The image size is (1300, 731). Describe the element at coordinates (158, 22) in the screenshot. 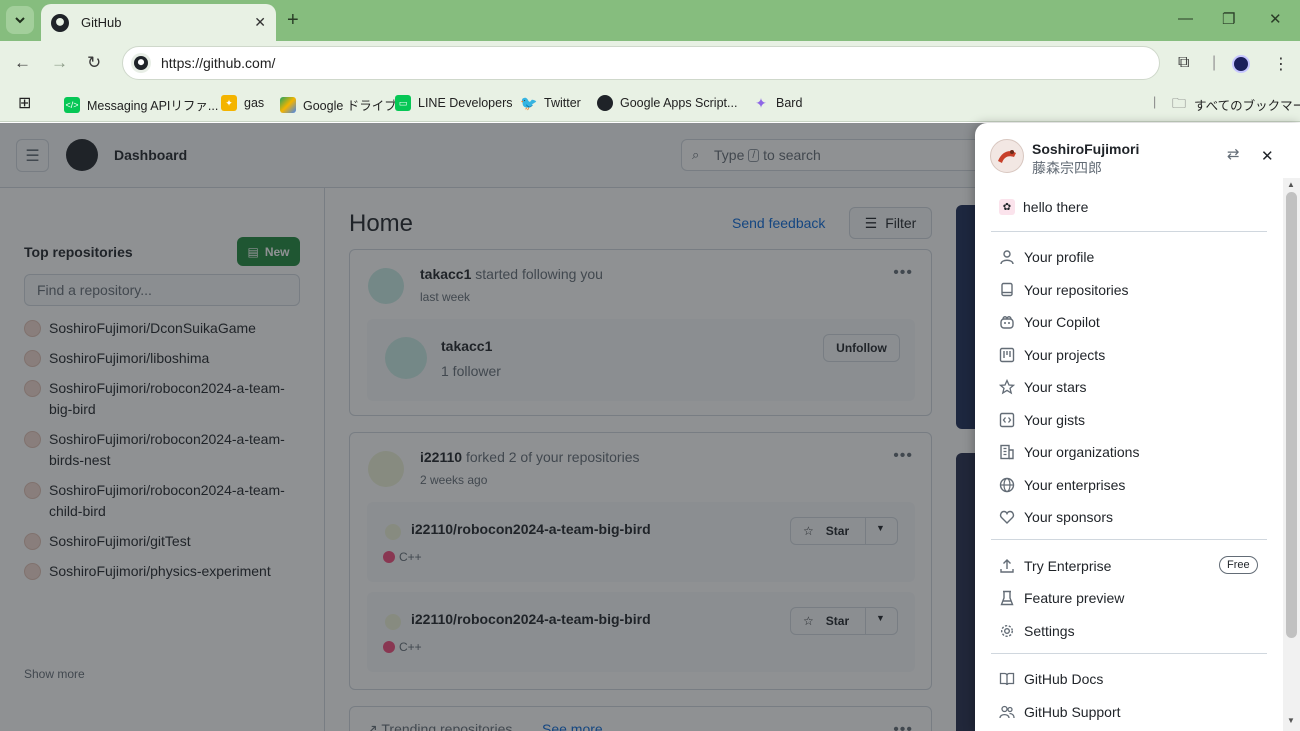

I see `browser-tab-github: GitHub ✕` at that location.